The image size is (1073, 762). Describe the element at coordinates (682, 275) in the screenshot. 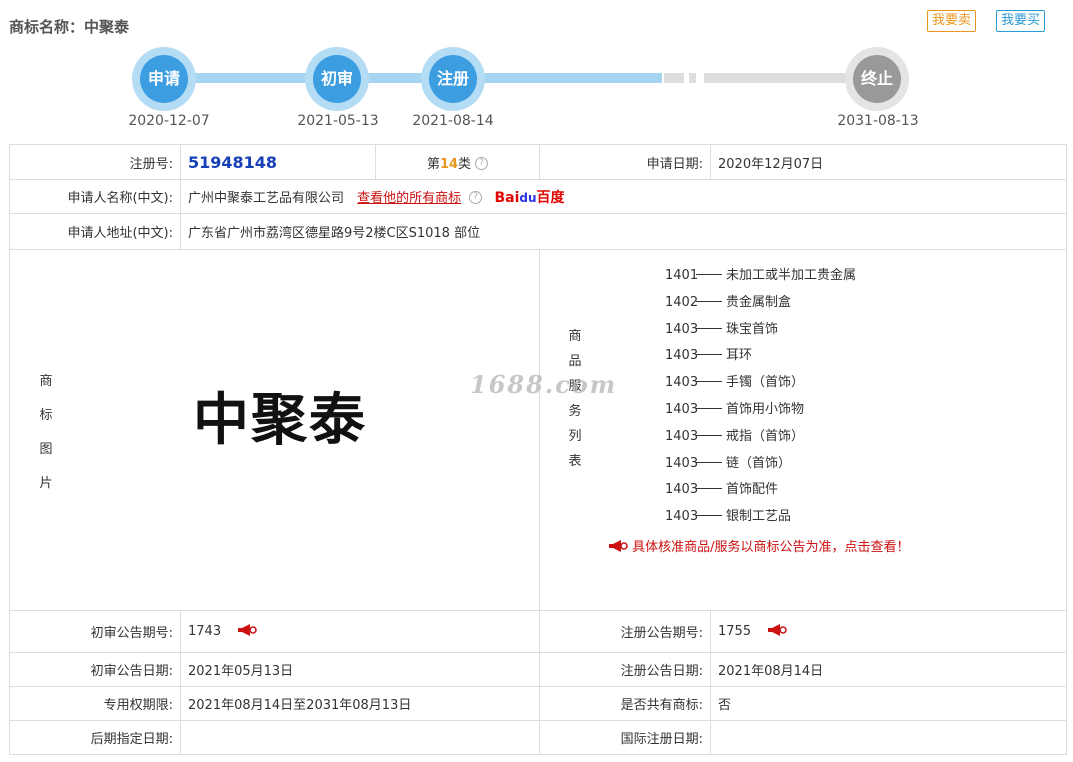

I see `goods-code: 1401` at that location.